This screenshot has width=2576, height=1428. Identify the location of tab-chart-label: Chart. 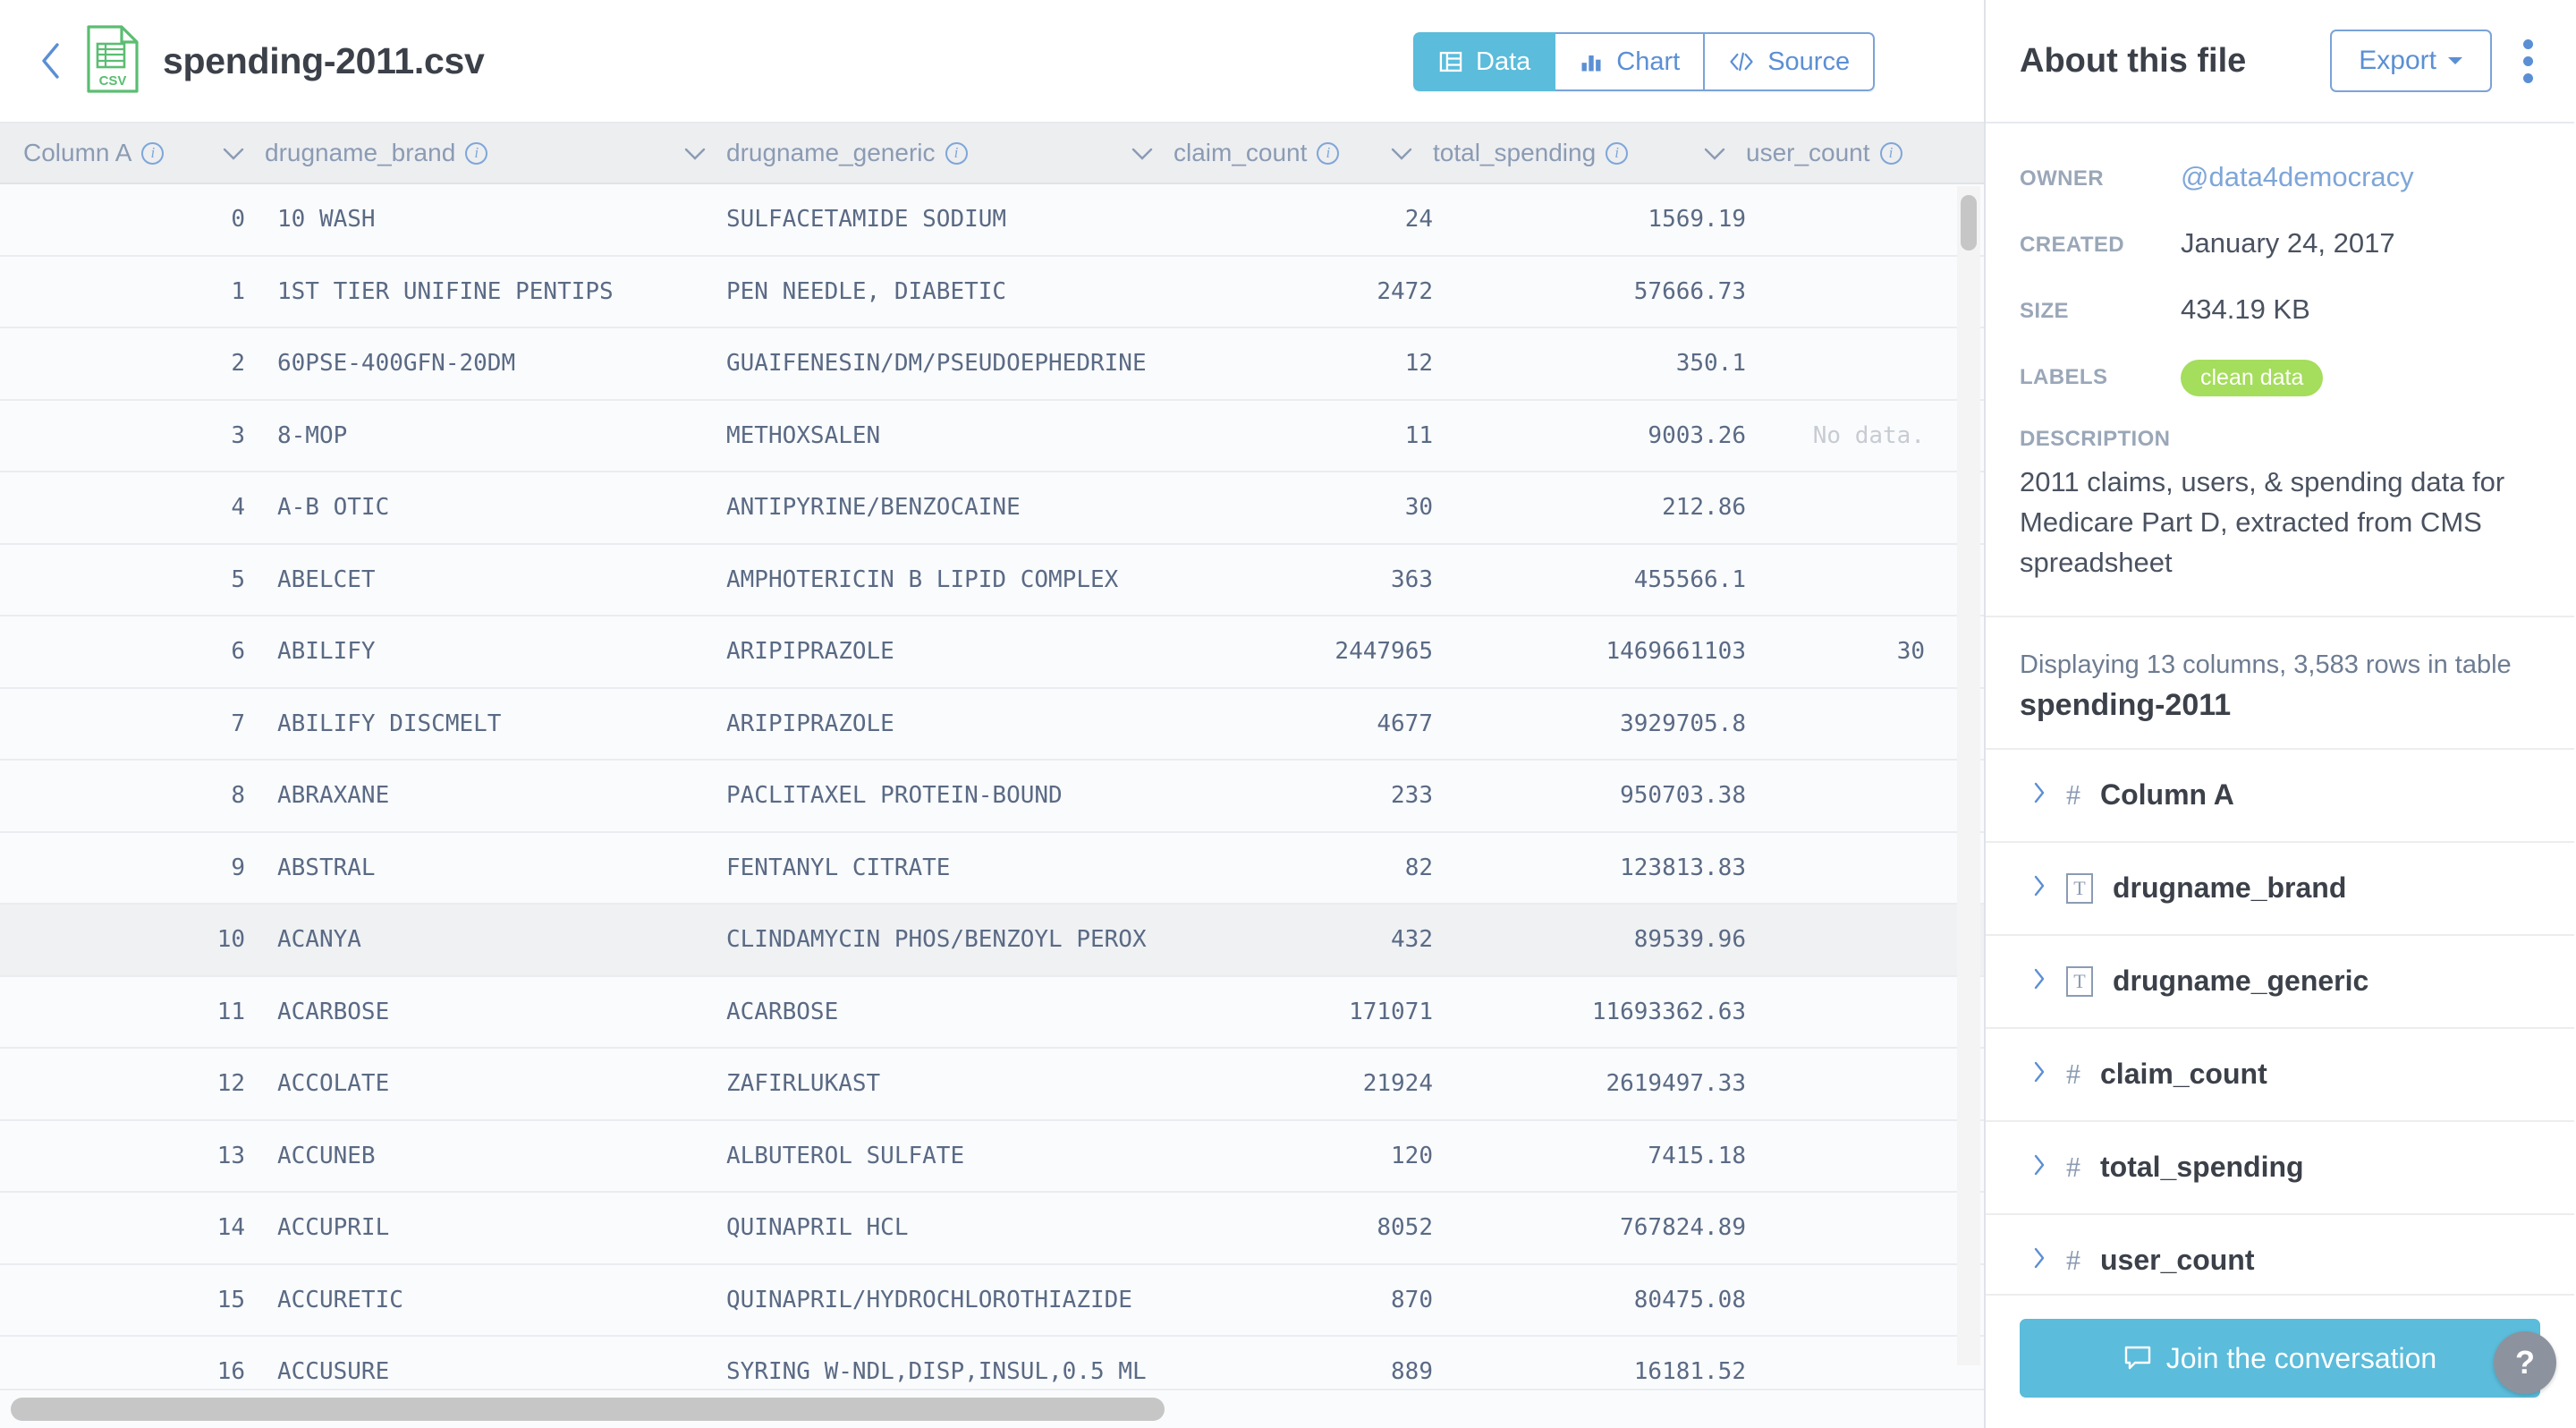
(1648, 61).